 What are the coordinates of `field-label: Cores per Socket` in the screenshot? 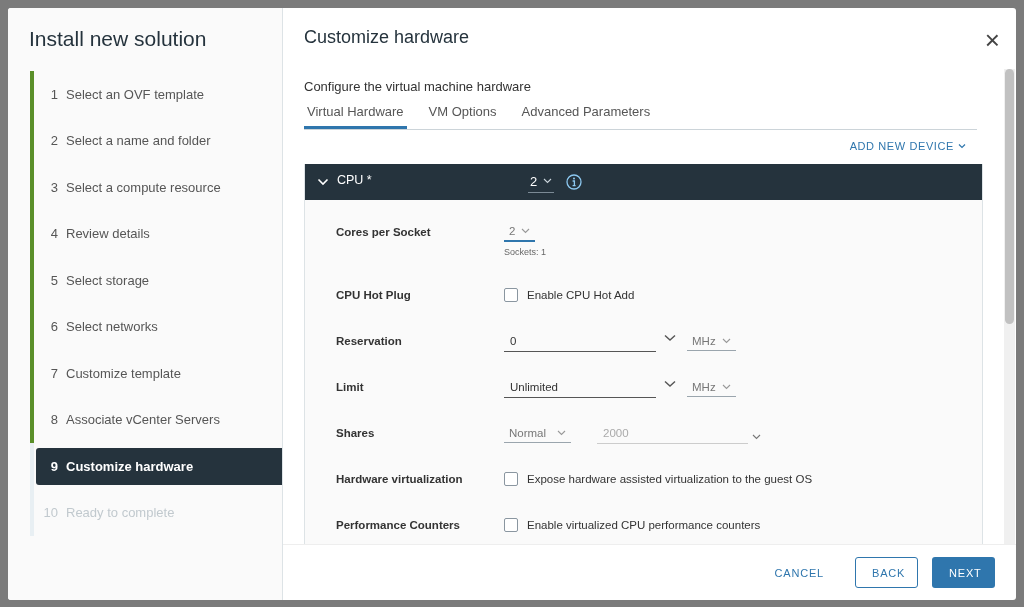 It's located at (384, 232).